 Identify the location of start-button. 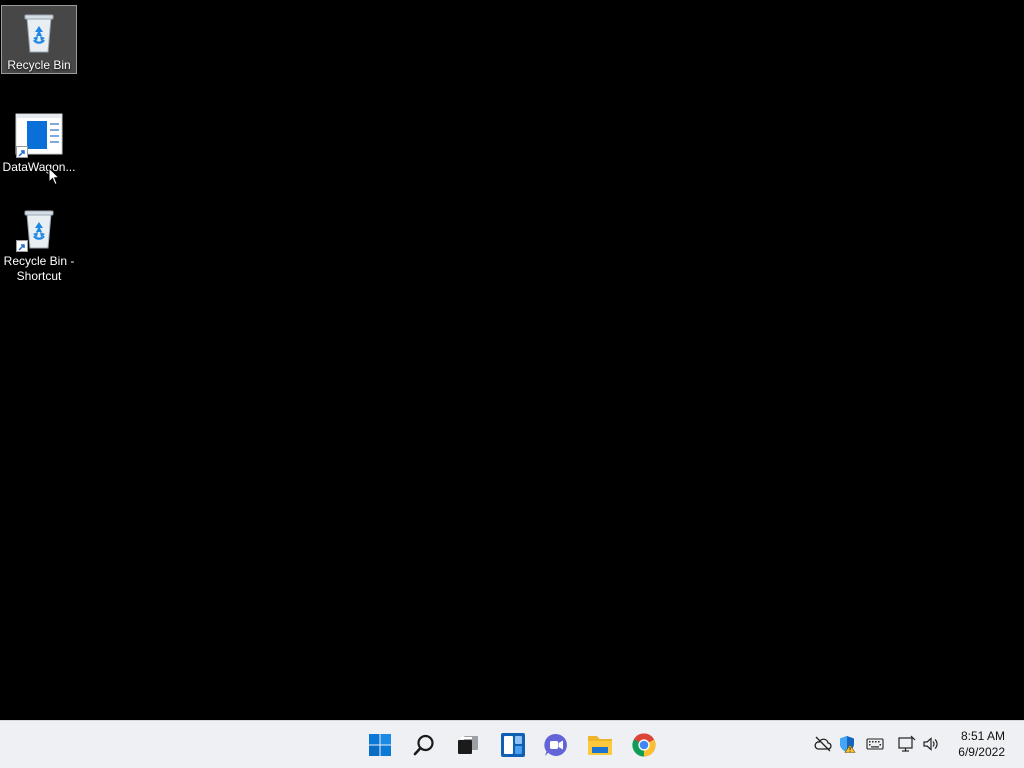
(380, 745).